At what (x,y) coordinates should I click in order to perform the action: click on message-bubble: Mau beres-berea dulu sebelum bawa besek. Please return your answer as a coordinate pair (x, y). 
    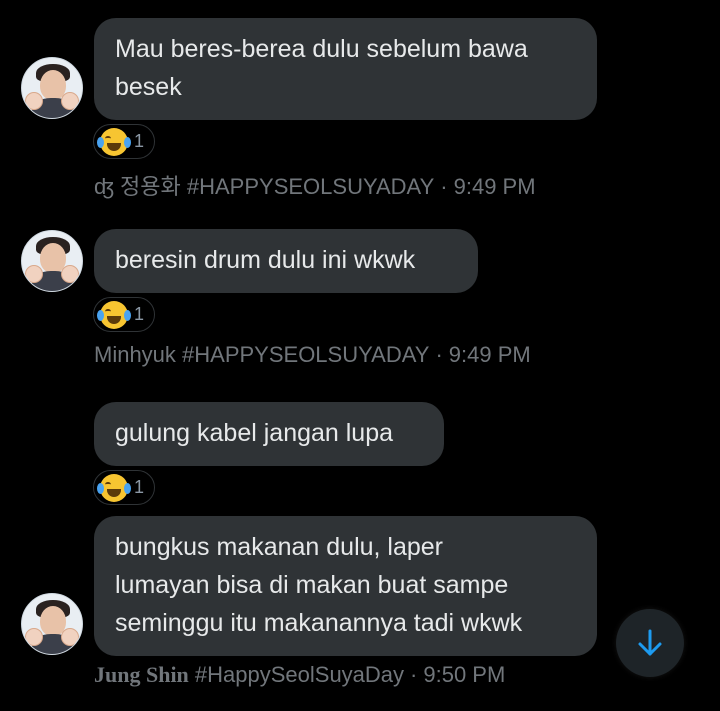
    Looking at the image, I should click on (345, 69).